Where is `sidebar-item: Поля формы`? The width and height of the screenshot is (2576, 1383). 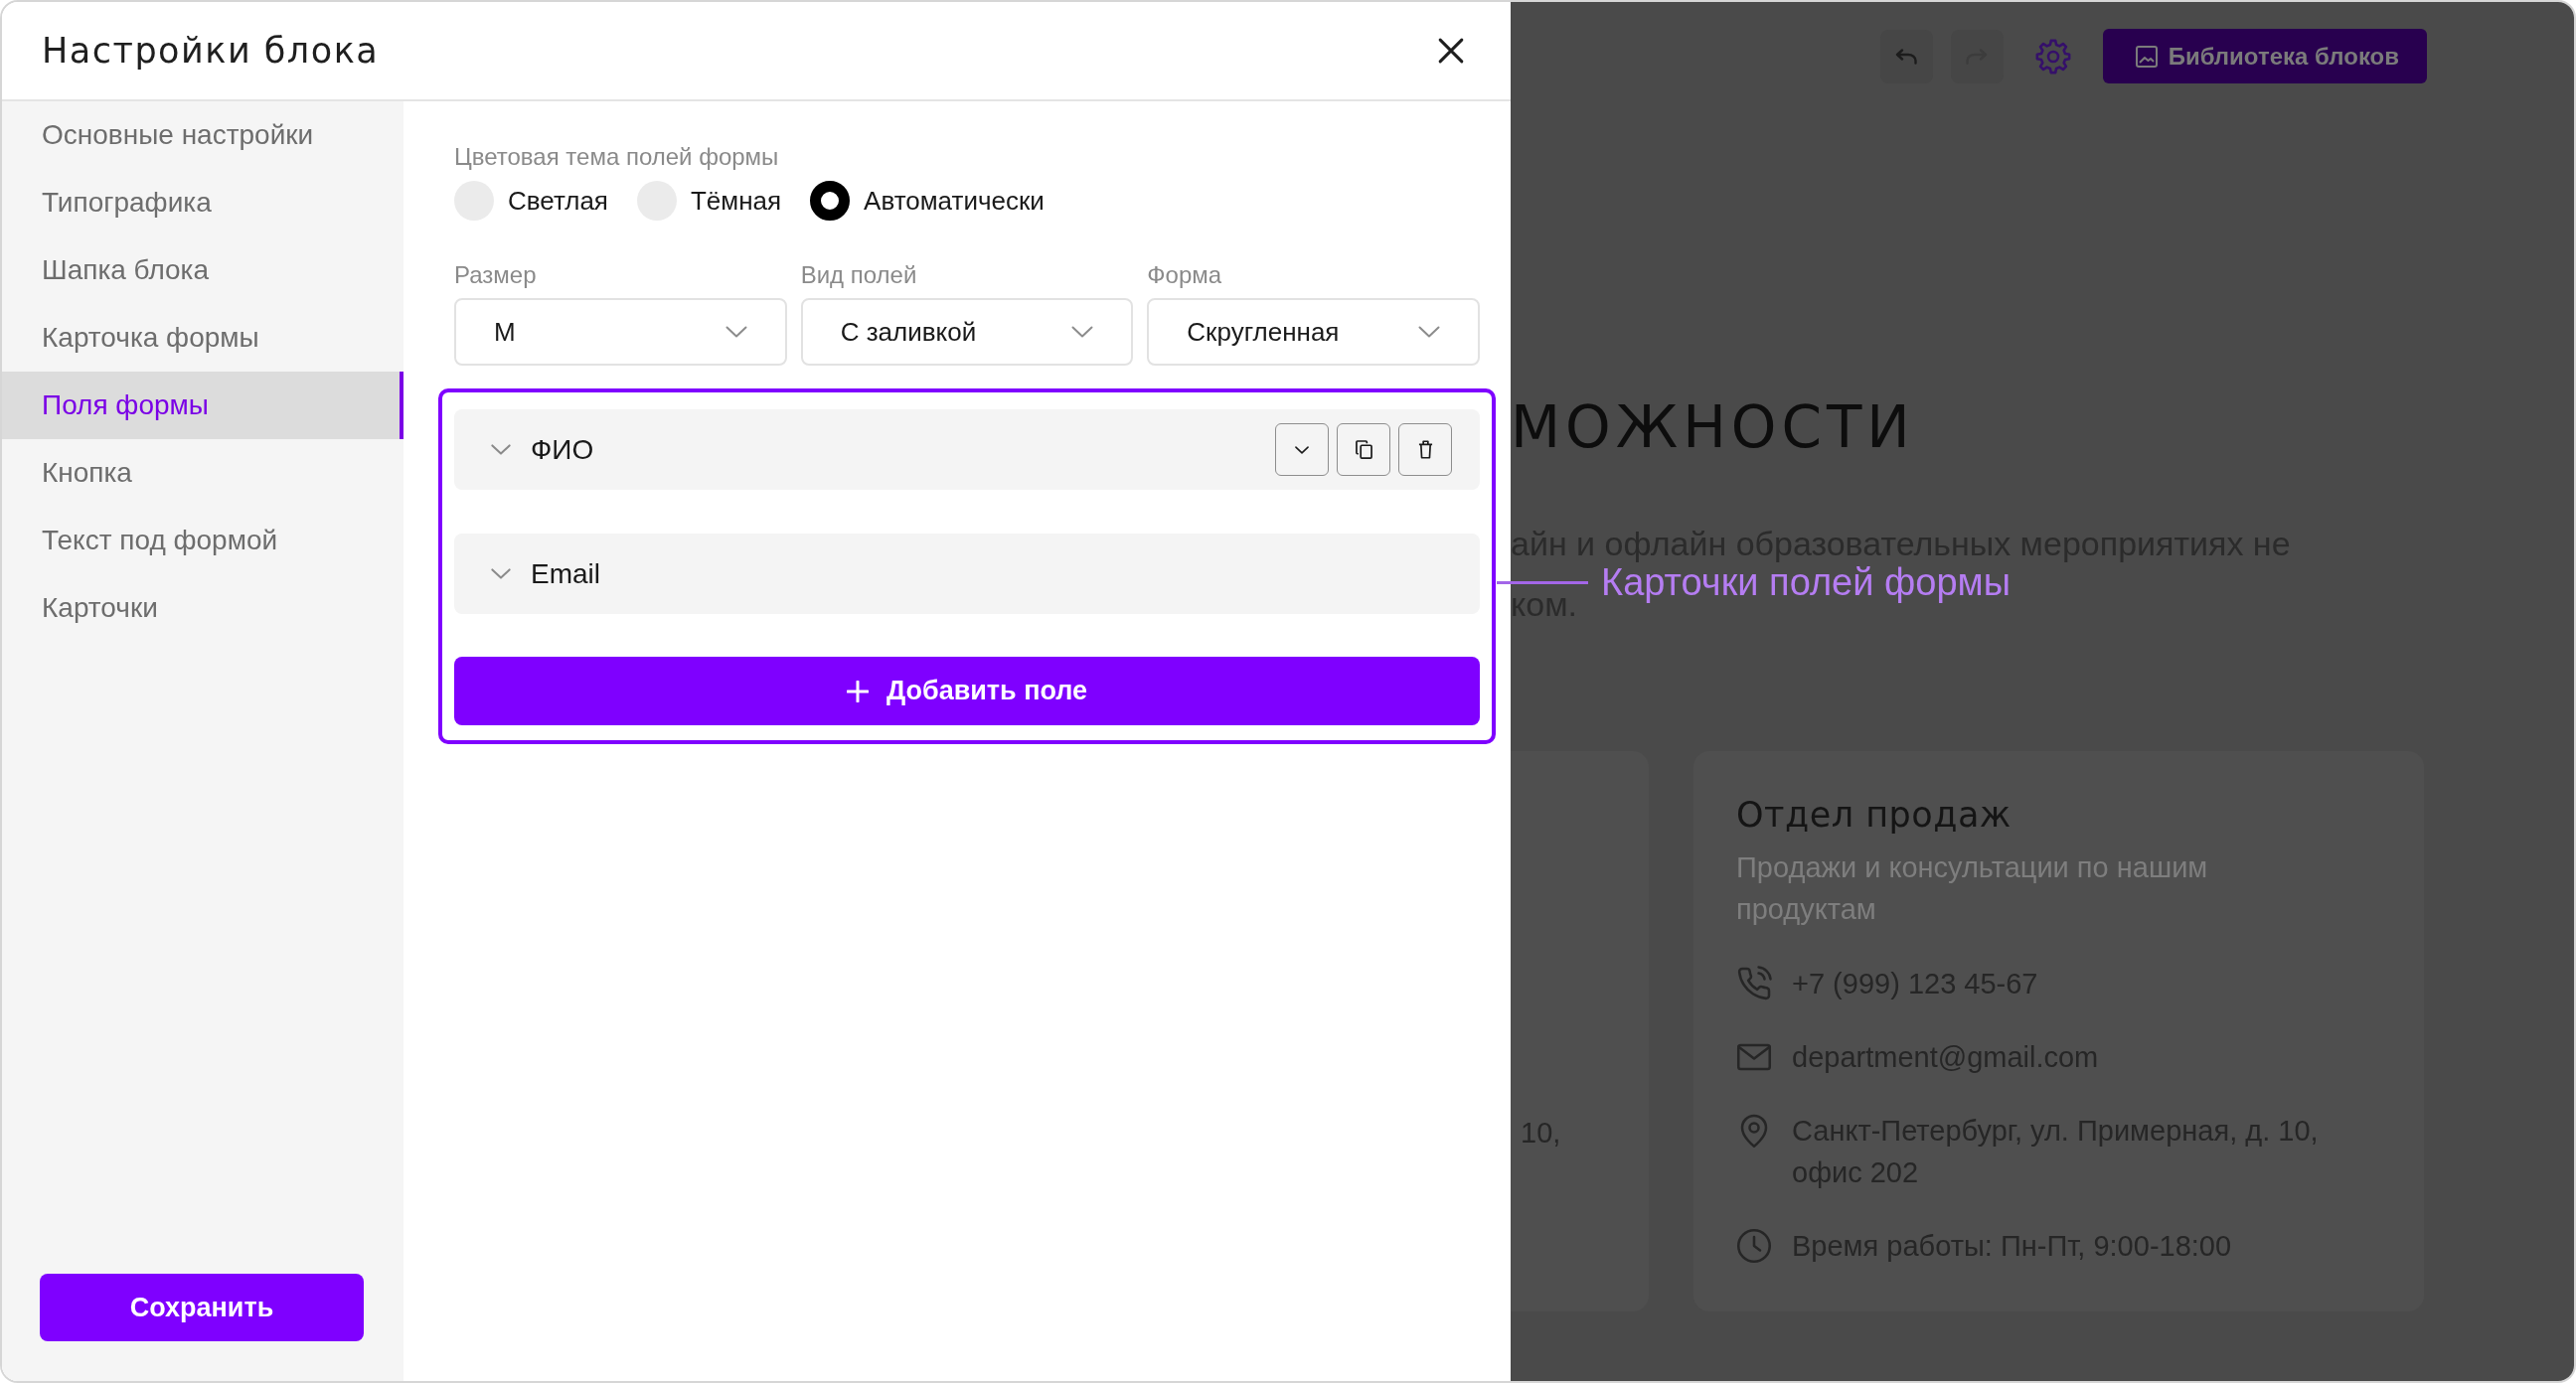
sidebar-item: Поля формы is located at coordinates (202, 406).